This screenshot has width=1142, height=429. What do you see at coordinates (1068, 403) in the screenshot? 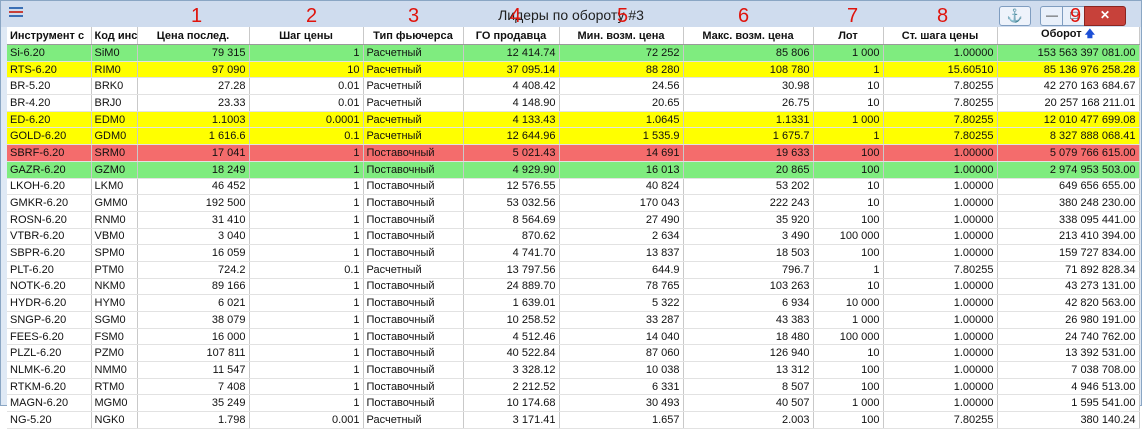
I see `cell-turnover: 1 595 541.00` at bounding box center [1068, 403].